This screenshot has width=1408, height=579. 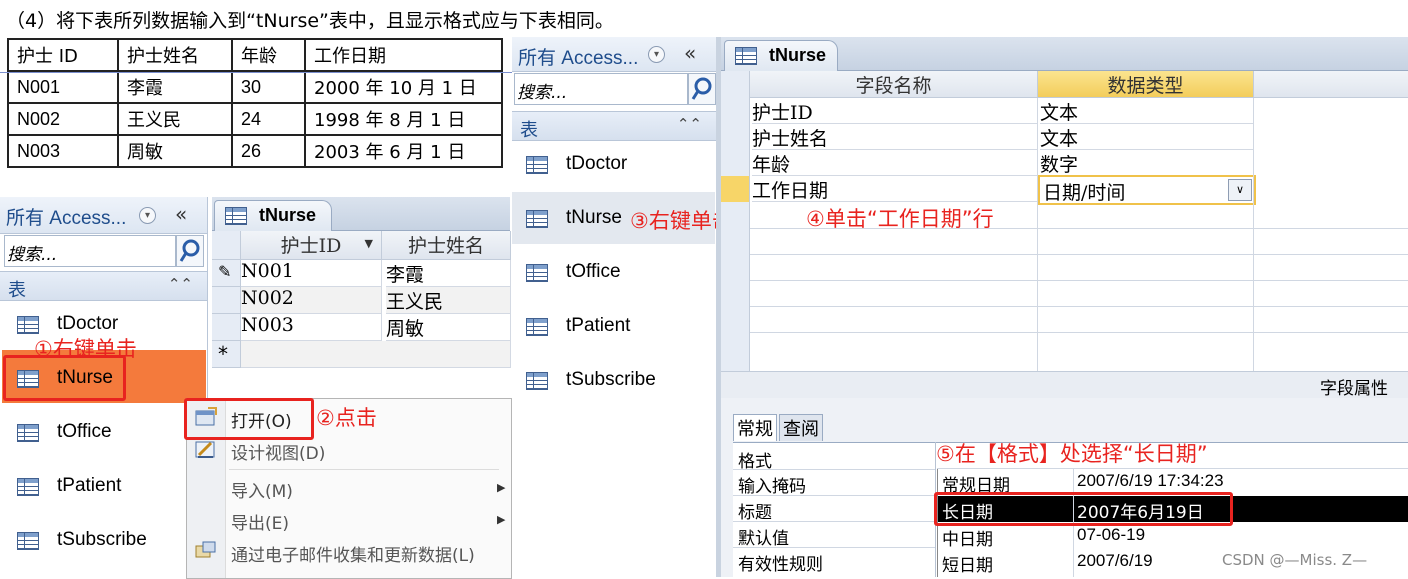 I want to click on format-option-name: 中日期, so click(x=967, y=540).